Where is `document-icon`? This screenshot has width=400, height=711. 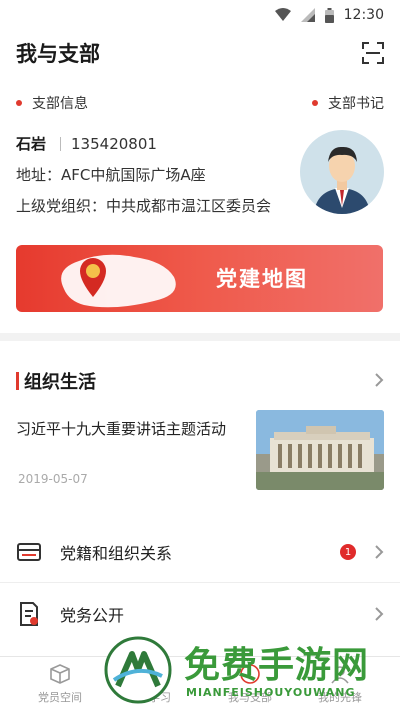 document-icon is located at coordinates (29, 613).